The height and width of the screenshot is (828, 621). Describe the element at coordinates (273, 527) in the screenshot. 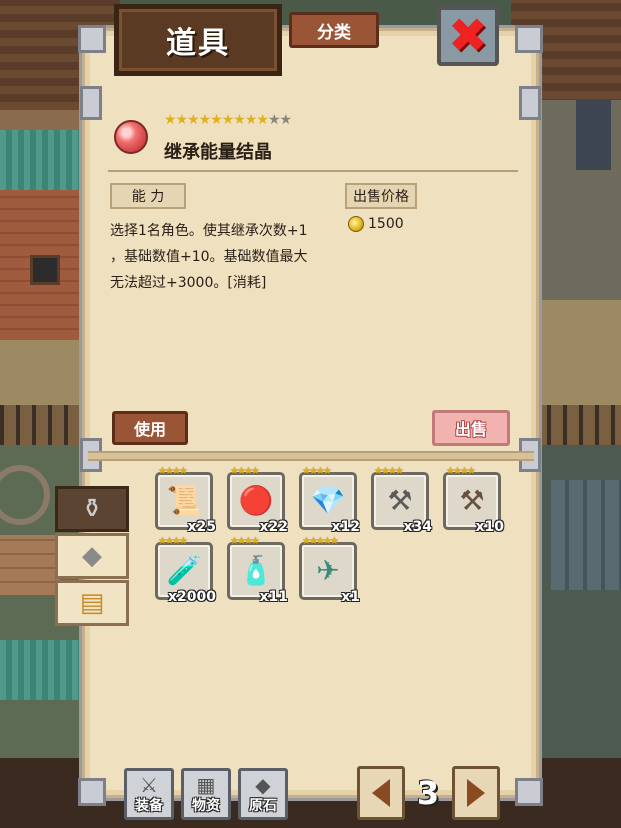

I see `slot-quantity: x22` at that location.